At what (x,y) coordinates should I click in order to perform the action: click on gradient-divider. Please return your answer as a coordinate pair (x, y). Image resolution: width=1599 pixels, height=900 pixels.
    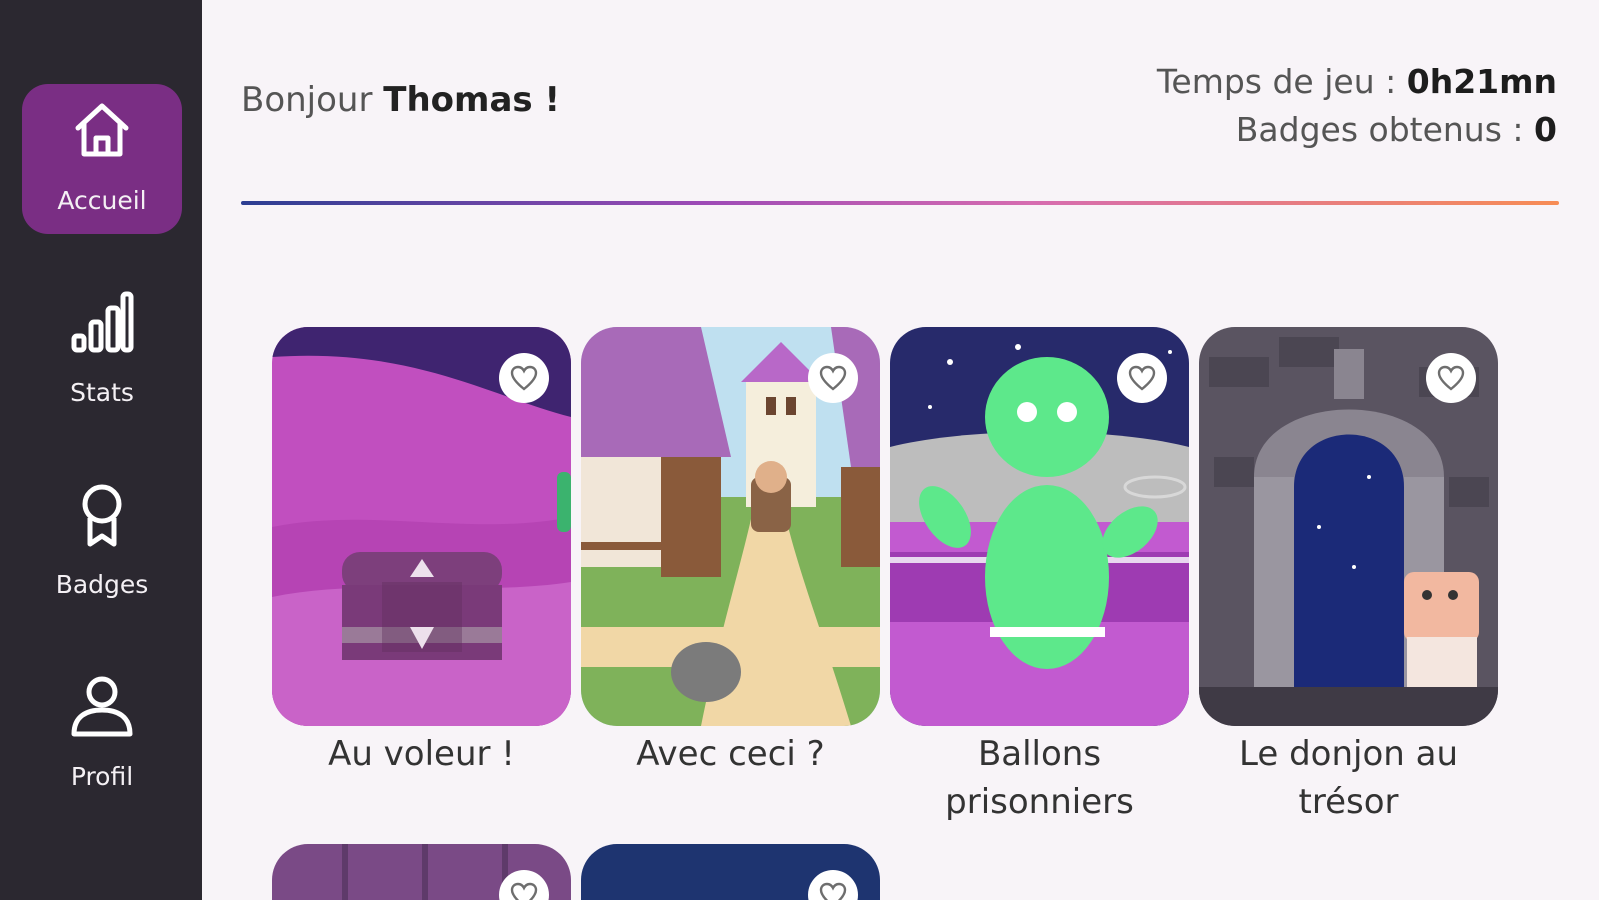
    Looking at the image, I should click on (900, 203).